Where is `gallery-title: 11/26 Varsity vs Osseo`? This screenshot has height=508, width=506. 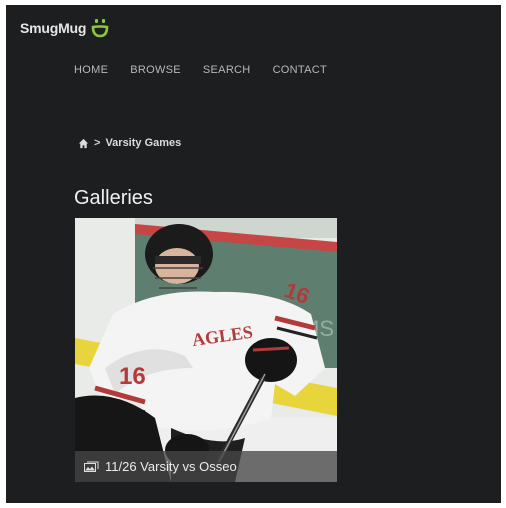
gallery-title: 11/26 Varsity vs Osseo is located at coordinates (171, 466).